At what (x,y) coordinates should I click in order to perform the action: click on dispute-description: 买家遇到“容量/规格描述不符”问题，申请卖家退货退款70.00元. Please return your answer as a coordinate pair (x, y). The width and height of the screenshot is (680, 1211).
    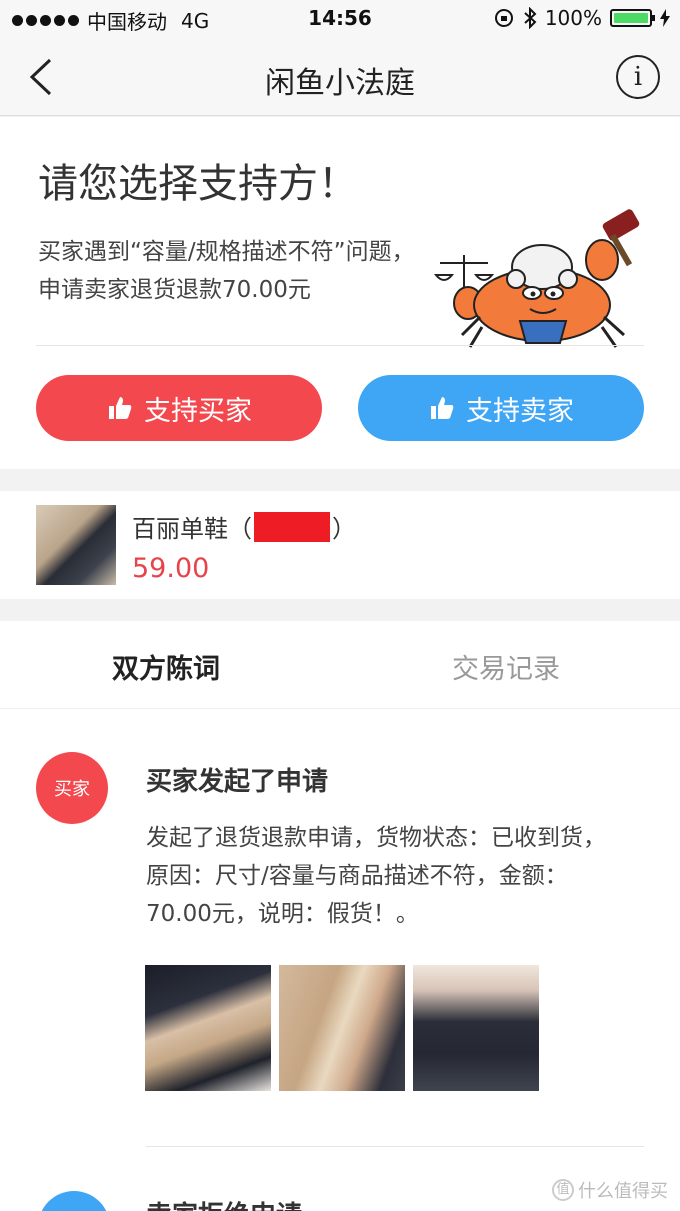
    Looking at the image, I should click on (226, 271).